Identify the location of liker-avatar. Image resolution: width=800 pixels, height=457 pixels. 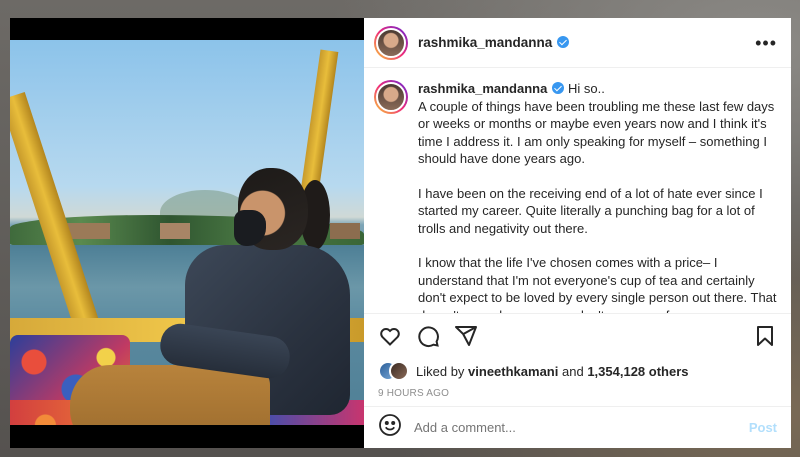
(399, 371).